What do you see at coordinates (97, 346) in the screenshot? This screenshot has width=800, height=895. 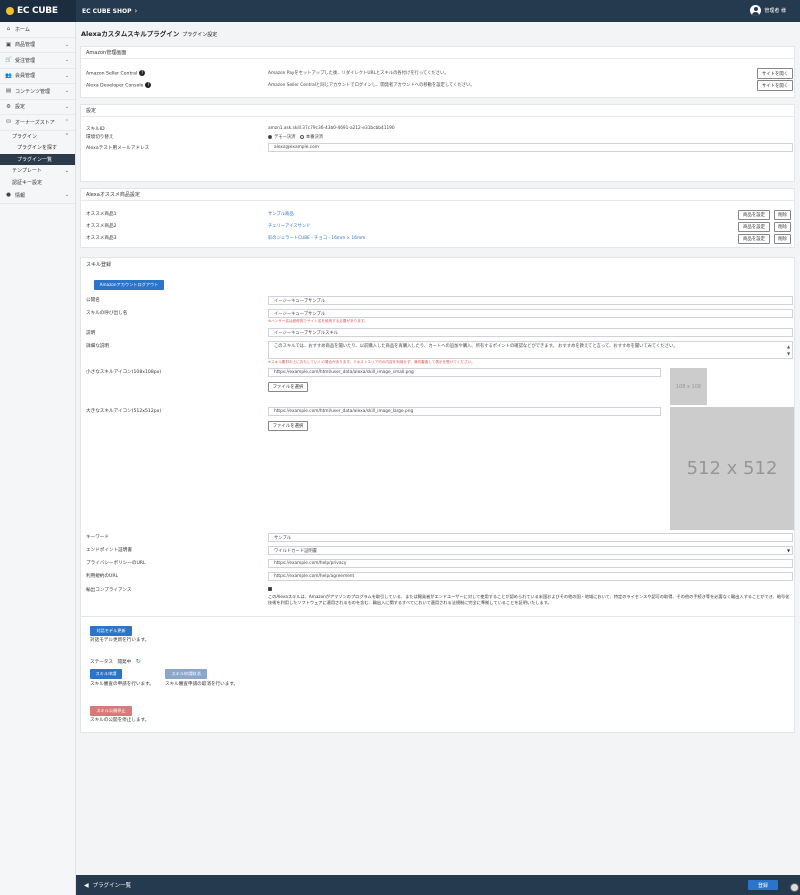 I see `detail-description-label: 詳細な説明` at bounding box center [97, 346].